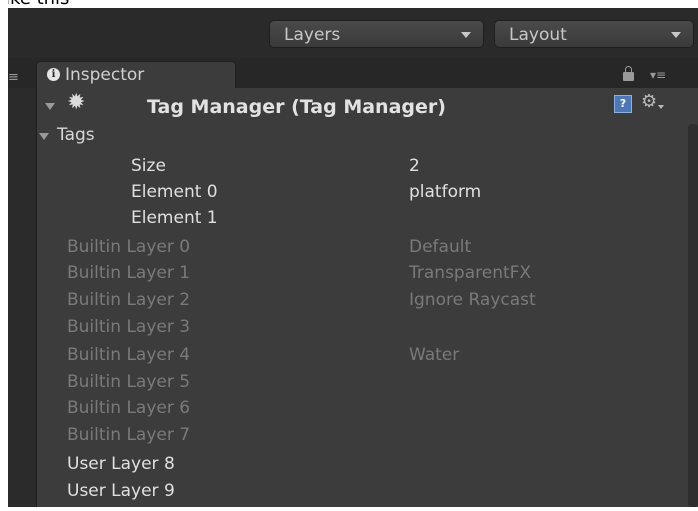  I want to click on layer-label: Builtin Layer 4, so click(129, 355).